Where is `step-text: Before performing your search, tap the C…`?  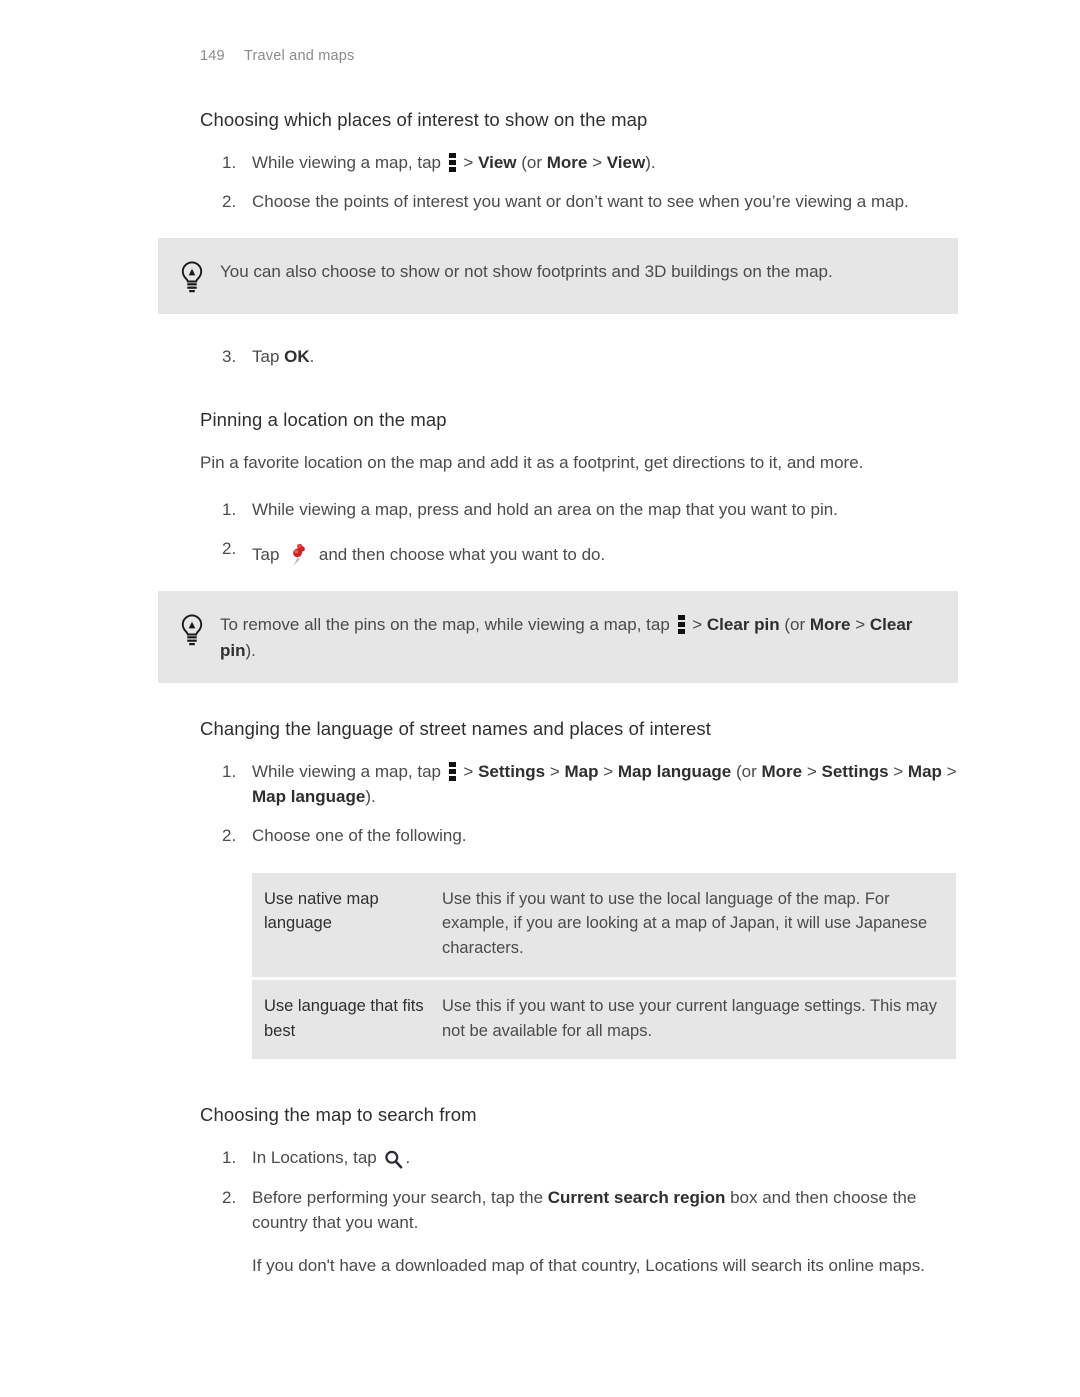 step-text: Before performing your search, tap the C… is located at coordinates (606, 1233).